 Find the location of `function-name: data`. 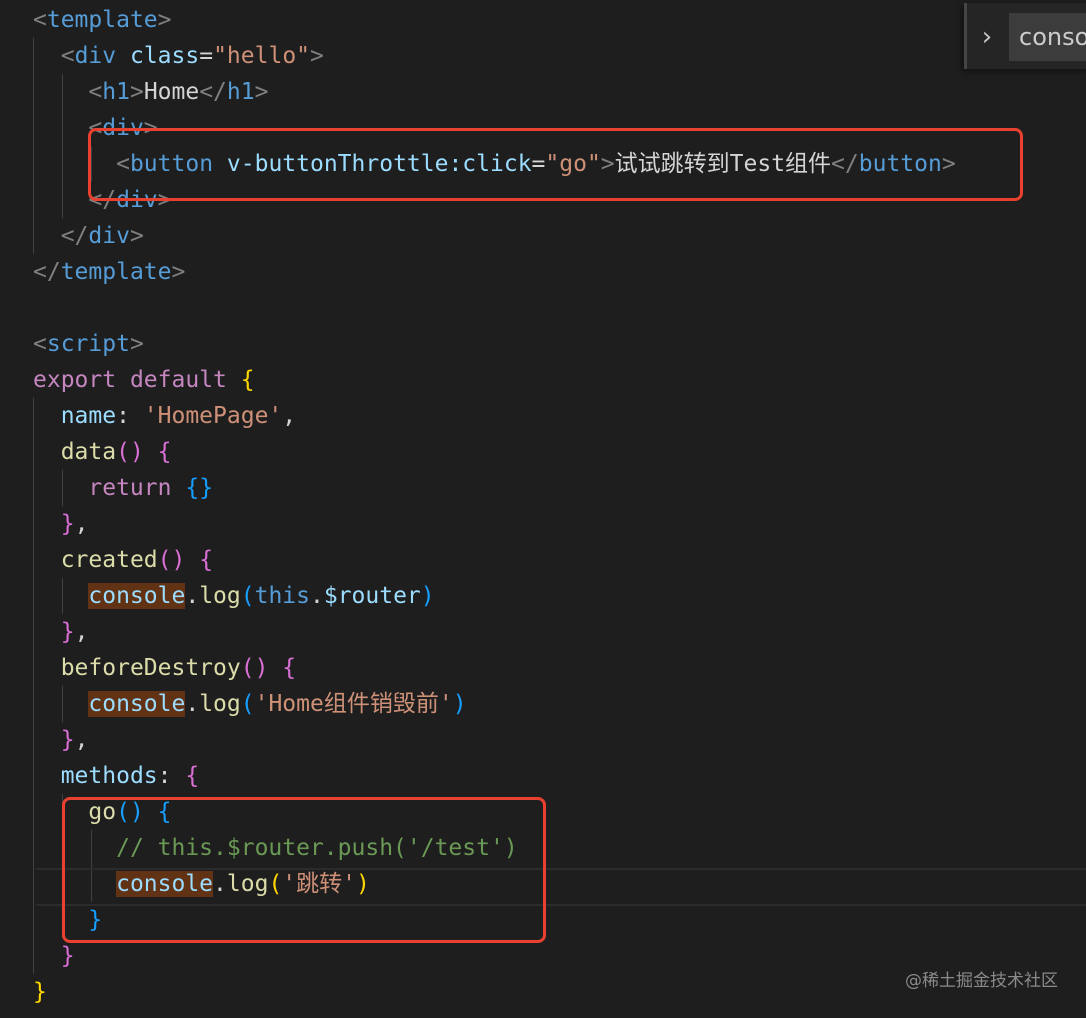

function-name: data is located at coordinates (88, 452).